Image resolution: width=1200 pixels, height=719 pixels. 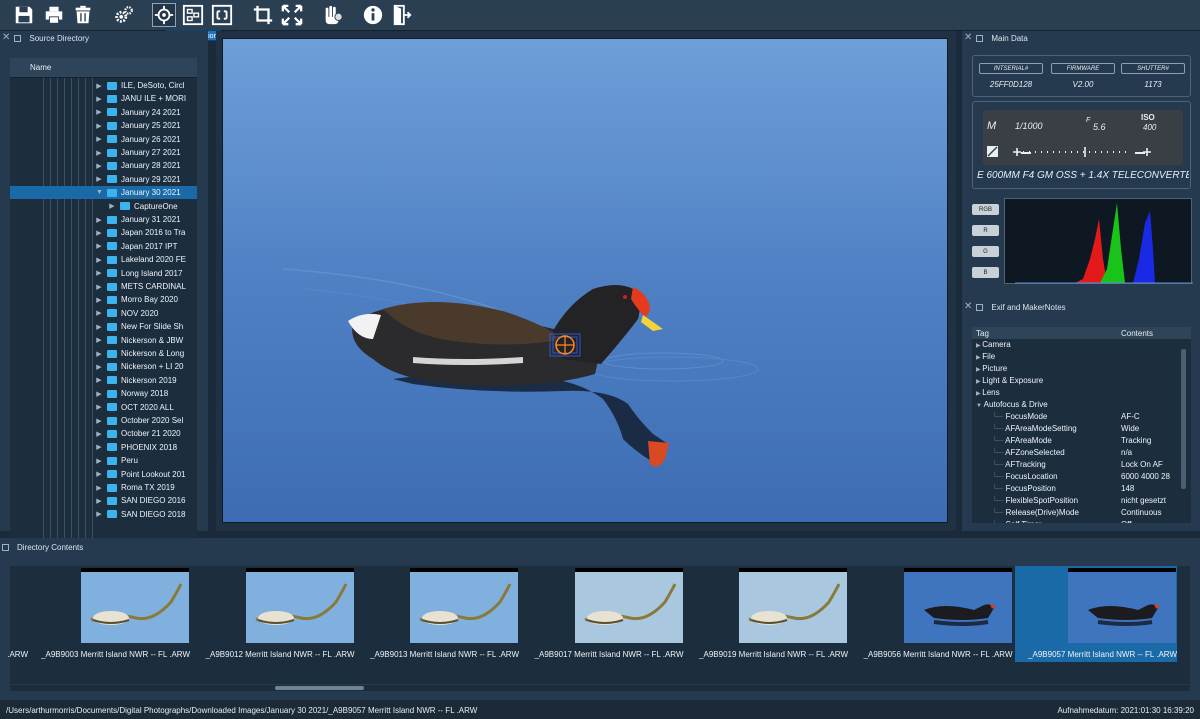 I want to click on exif-row: └─ FocusPosition 148, so click(x=1081, y=490).